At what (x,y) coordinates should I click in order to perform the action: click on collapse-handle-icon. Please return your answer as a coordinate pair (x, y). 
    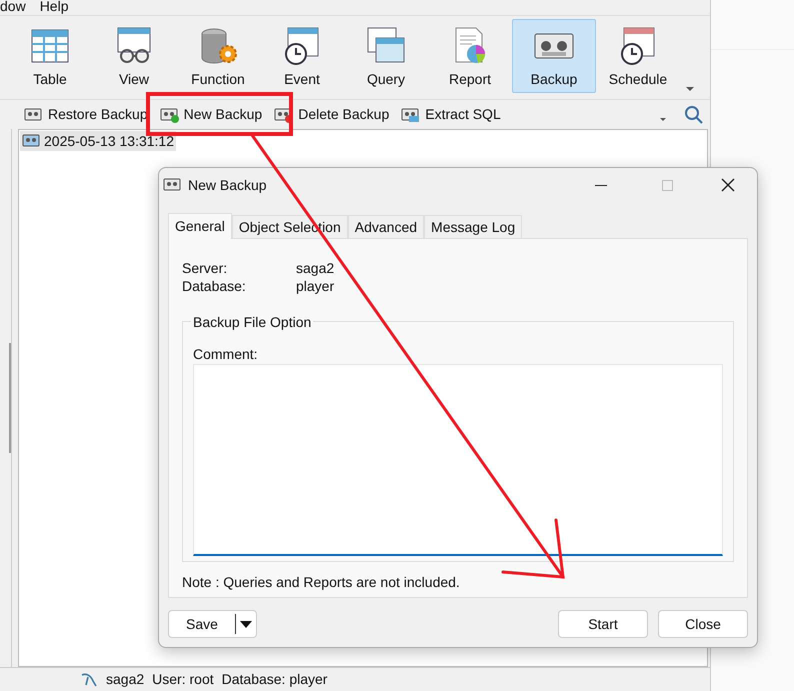
    Looking at the image, I should click on (10, 398).